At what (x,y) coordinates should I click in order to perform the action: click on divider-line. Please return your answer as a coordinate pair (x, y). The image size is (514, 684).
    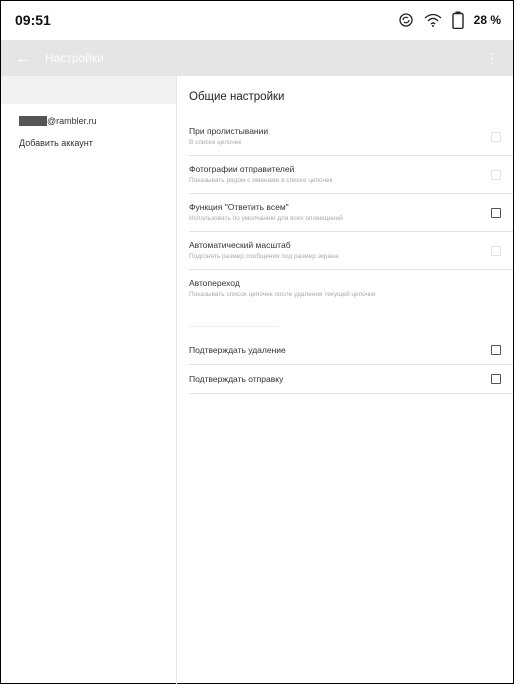
    Looking at the image, I should click on (234, 326).